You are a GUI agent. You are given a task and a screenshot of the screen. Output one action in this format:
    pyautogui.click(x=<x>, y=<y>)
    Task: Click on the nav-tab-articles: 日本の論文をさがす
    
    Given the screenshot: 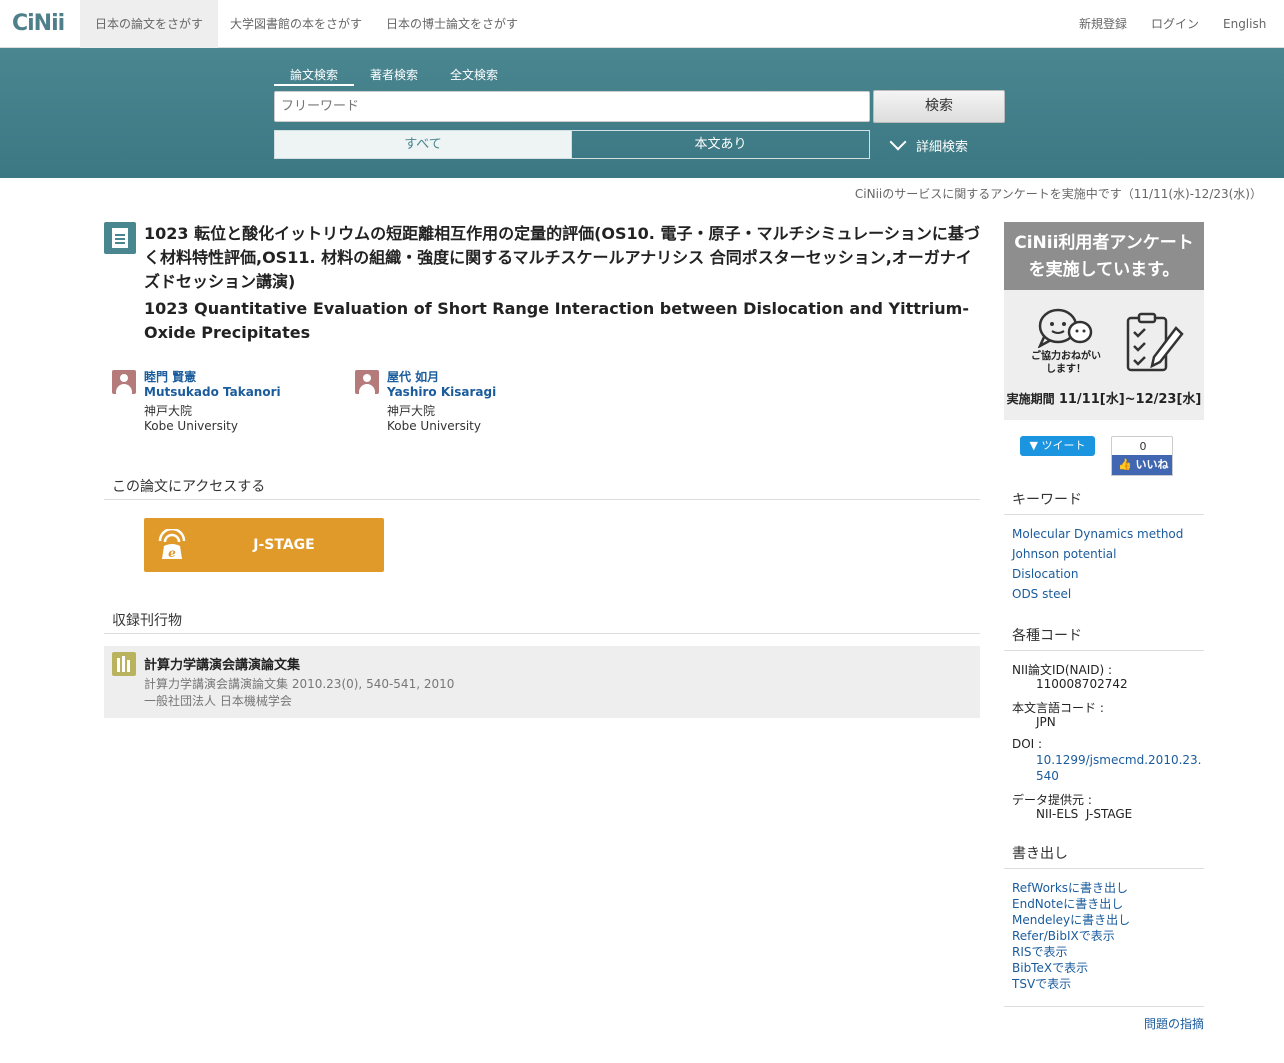 What is the action you would take?
    pyautogui.click(x=149, y=24)
    